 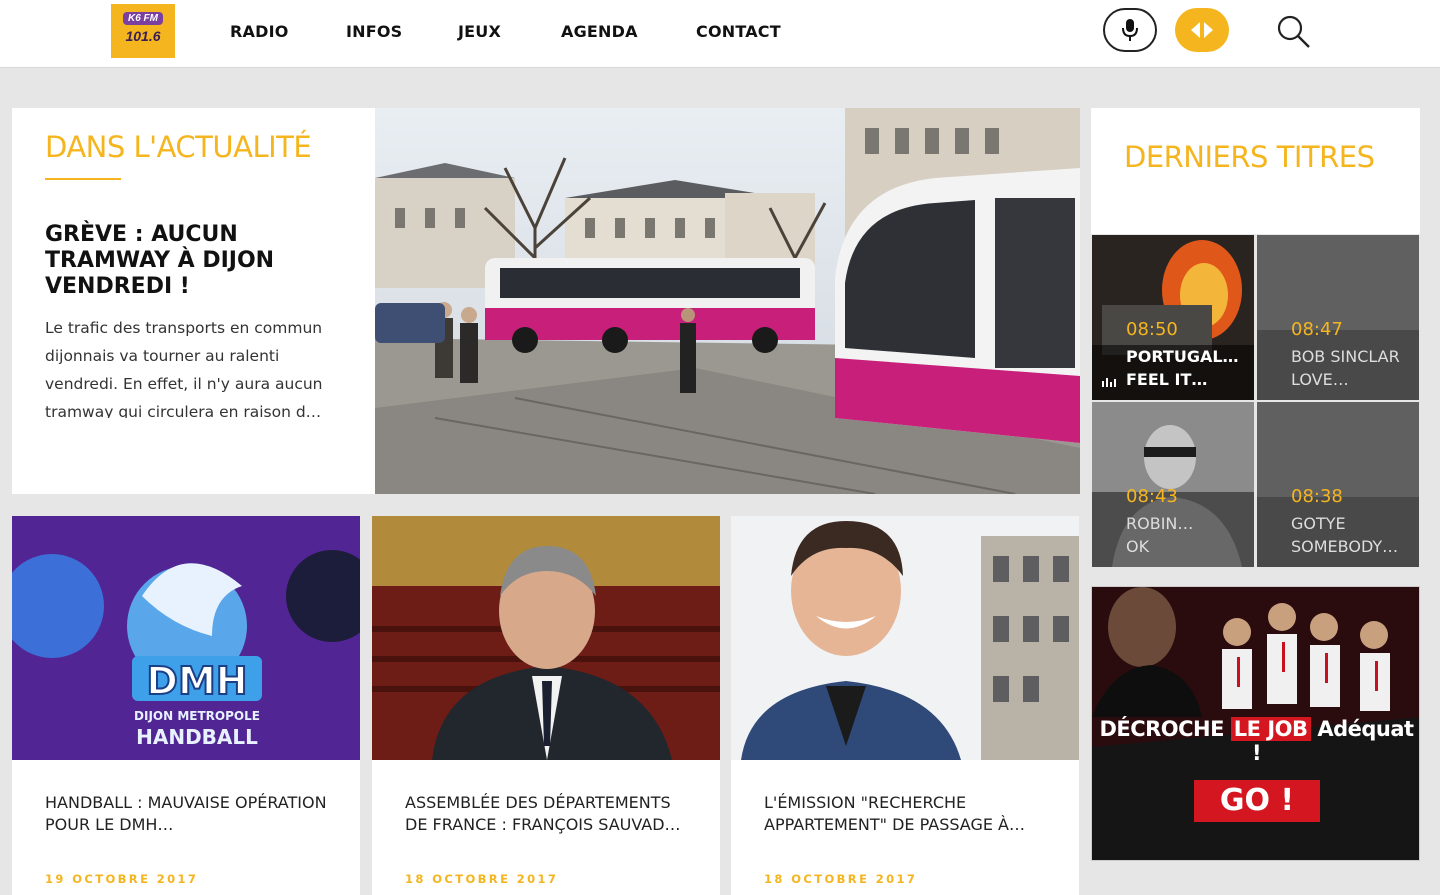 I want to click on microphone-button, so click(x=1130, y=30).